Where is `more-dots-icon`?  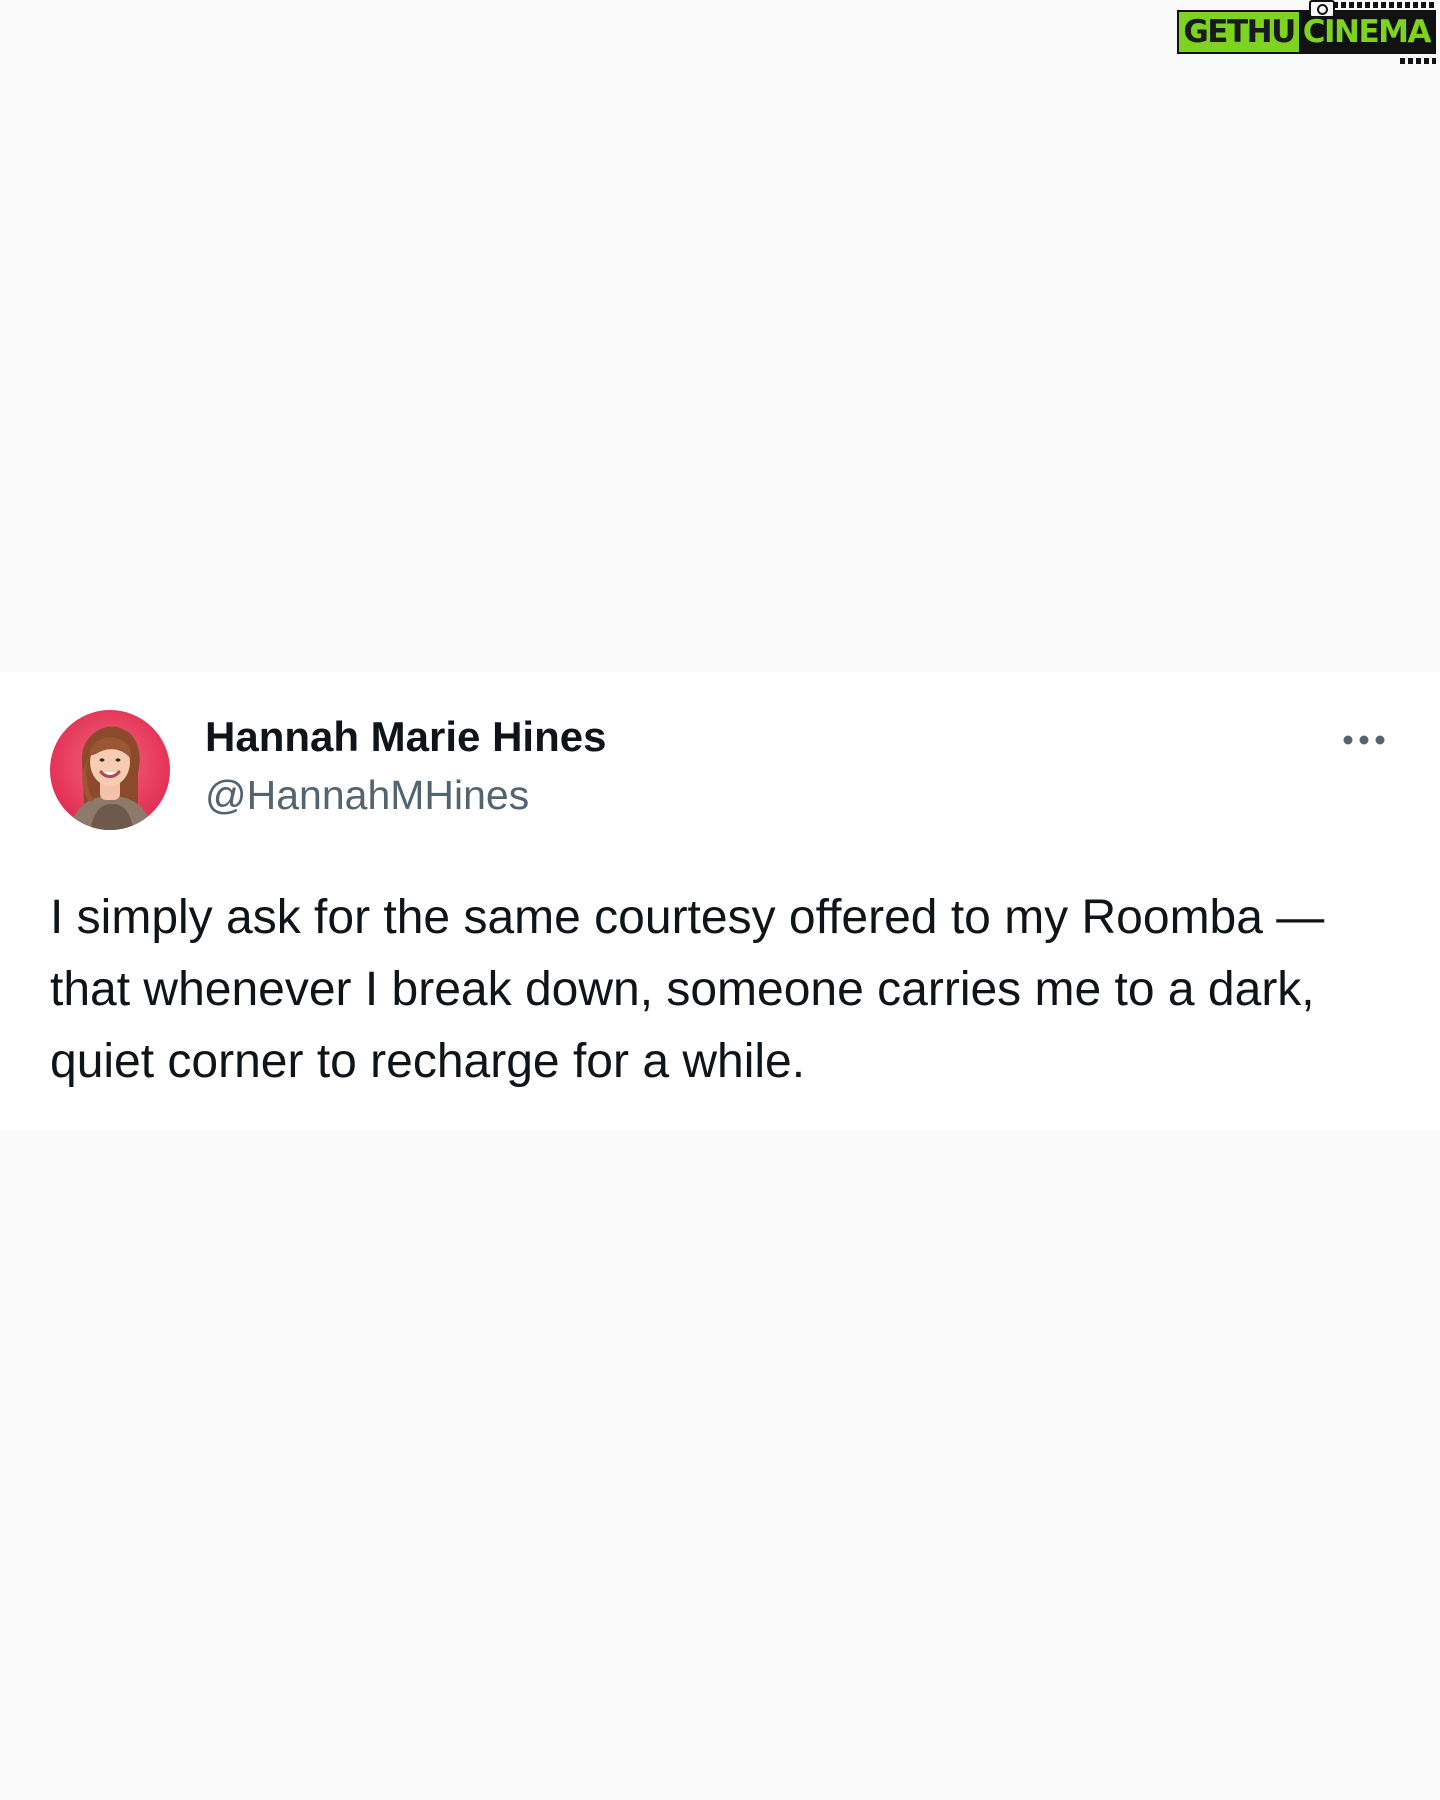
more-dots-icon is located at coordinates (1364, 740).